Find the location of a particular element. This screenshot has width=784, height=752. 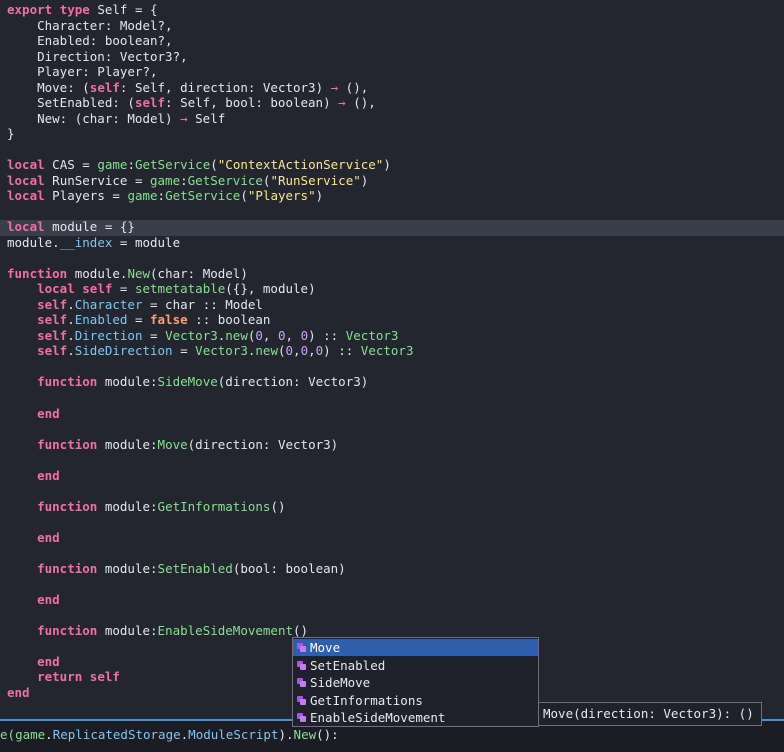

code-token: type is located at coordinates (74, 9).